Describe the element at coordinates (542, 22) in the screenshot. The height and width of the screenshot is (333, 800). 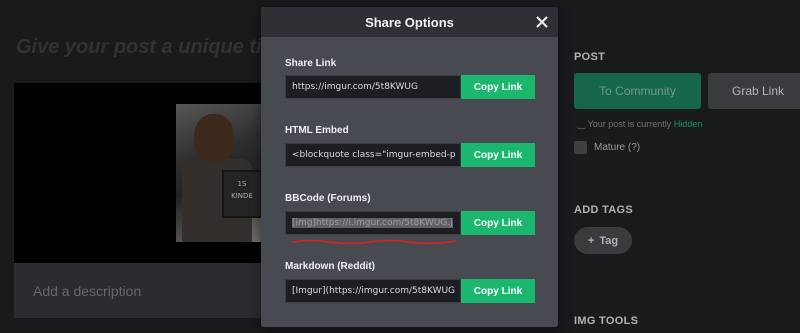
I see `close-icon` at that location.